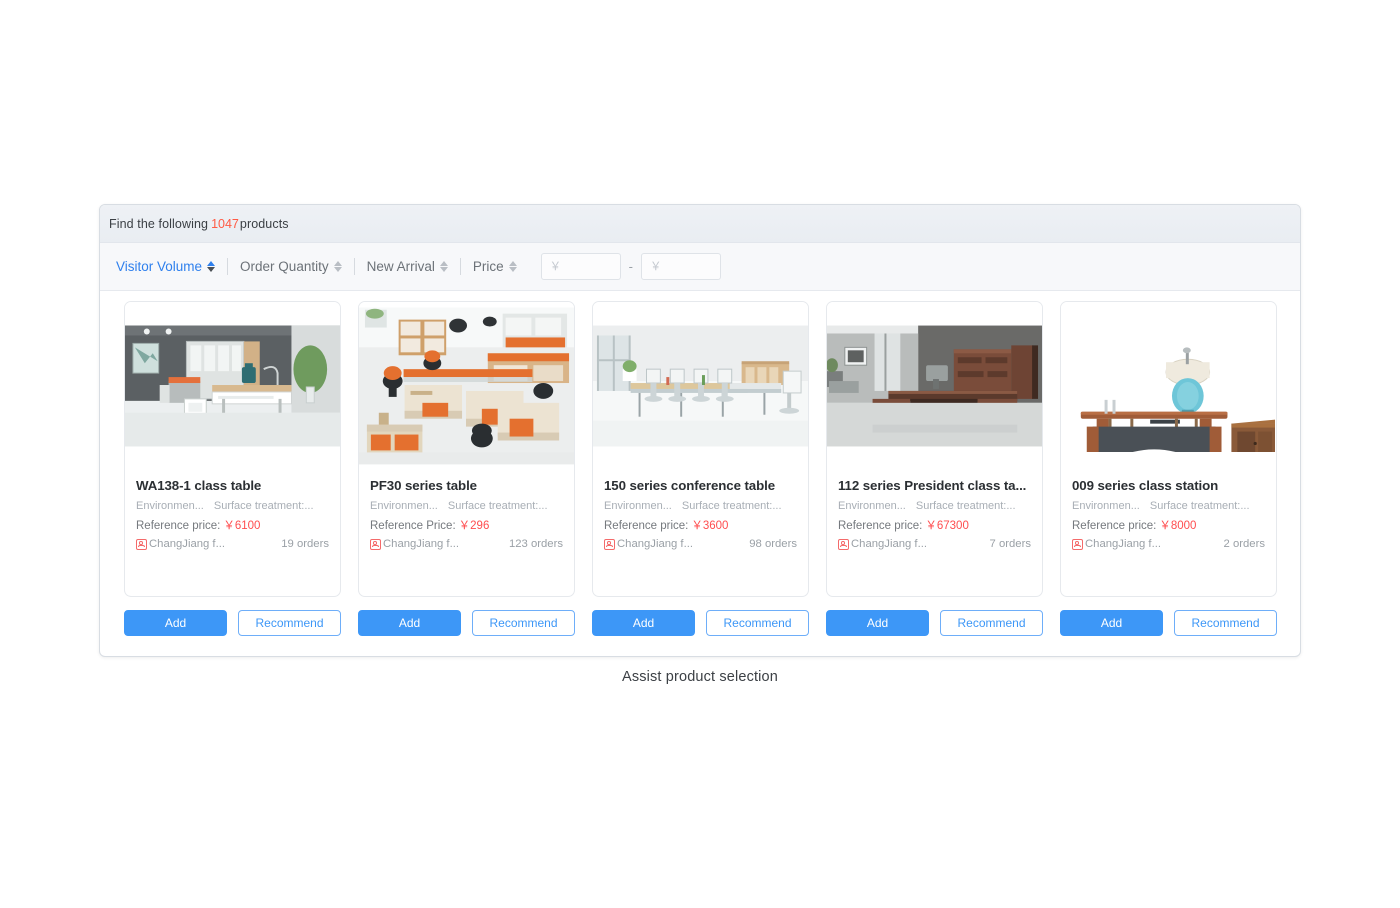 This screenshot has height=908, width=1400. I want to click on product-shop-line: ChangJiang f... 98 orders, so click(700, 544).